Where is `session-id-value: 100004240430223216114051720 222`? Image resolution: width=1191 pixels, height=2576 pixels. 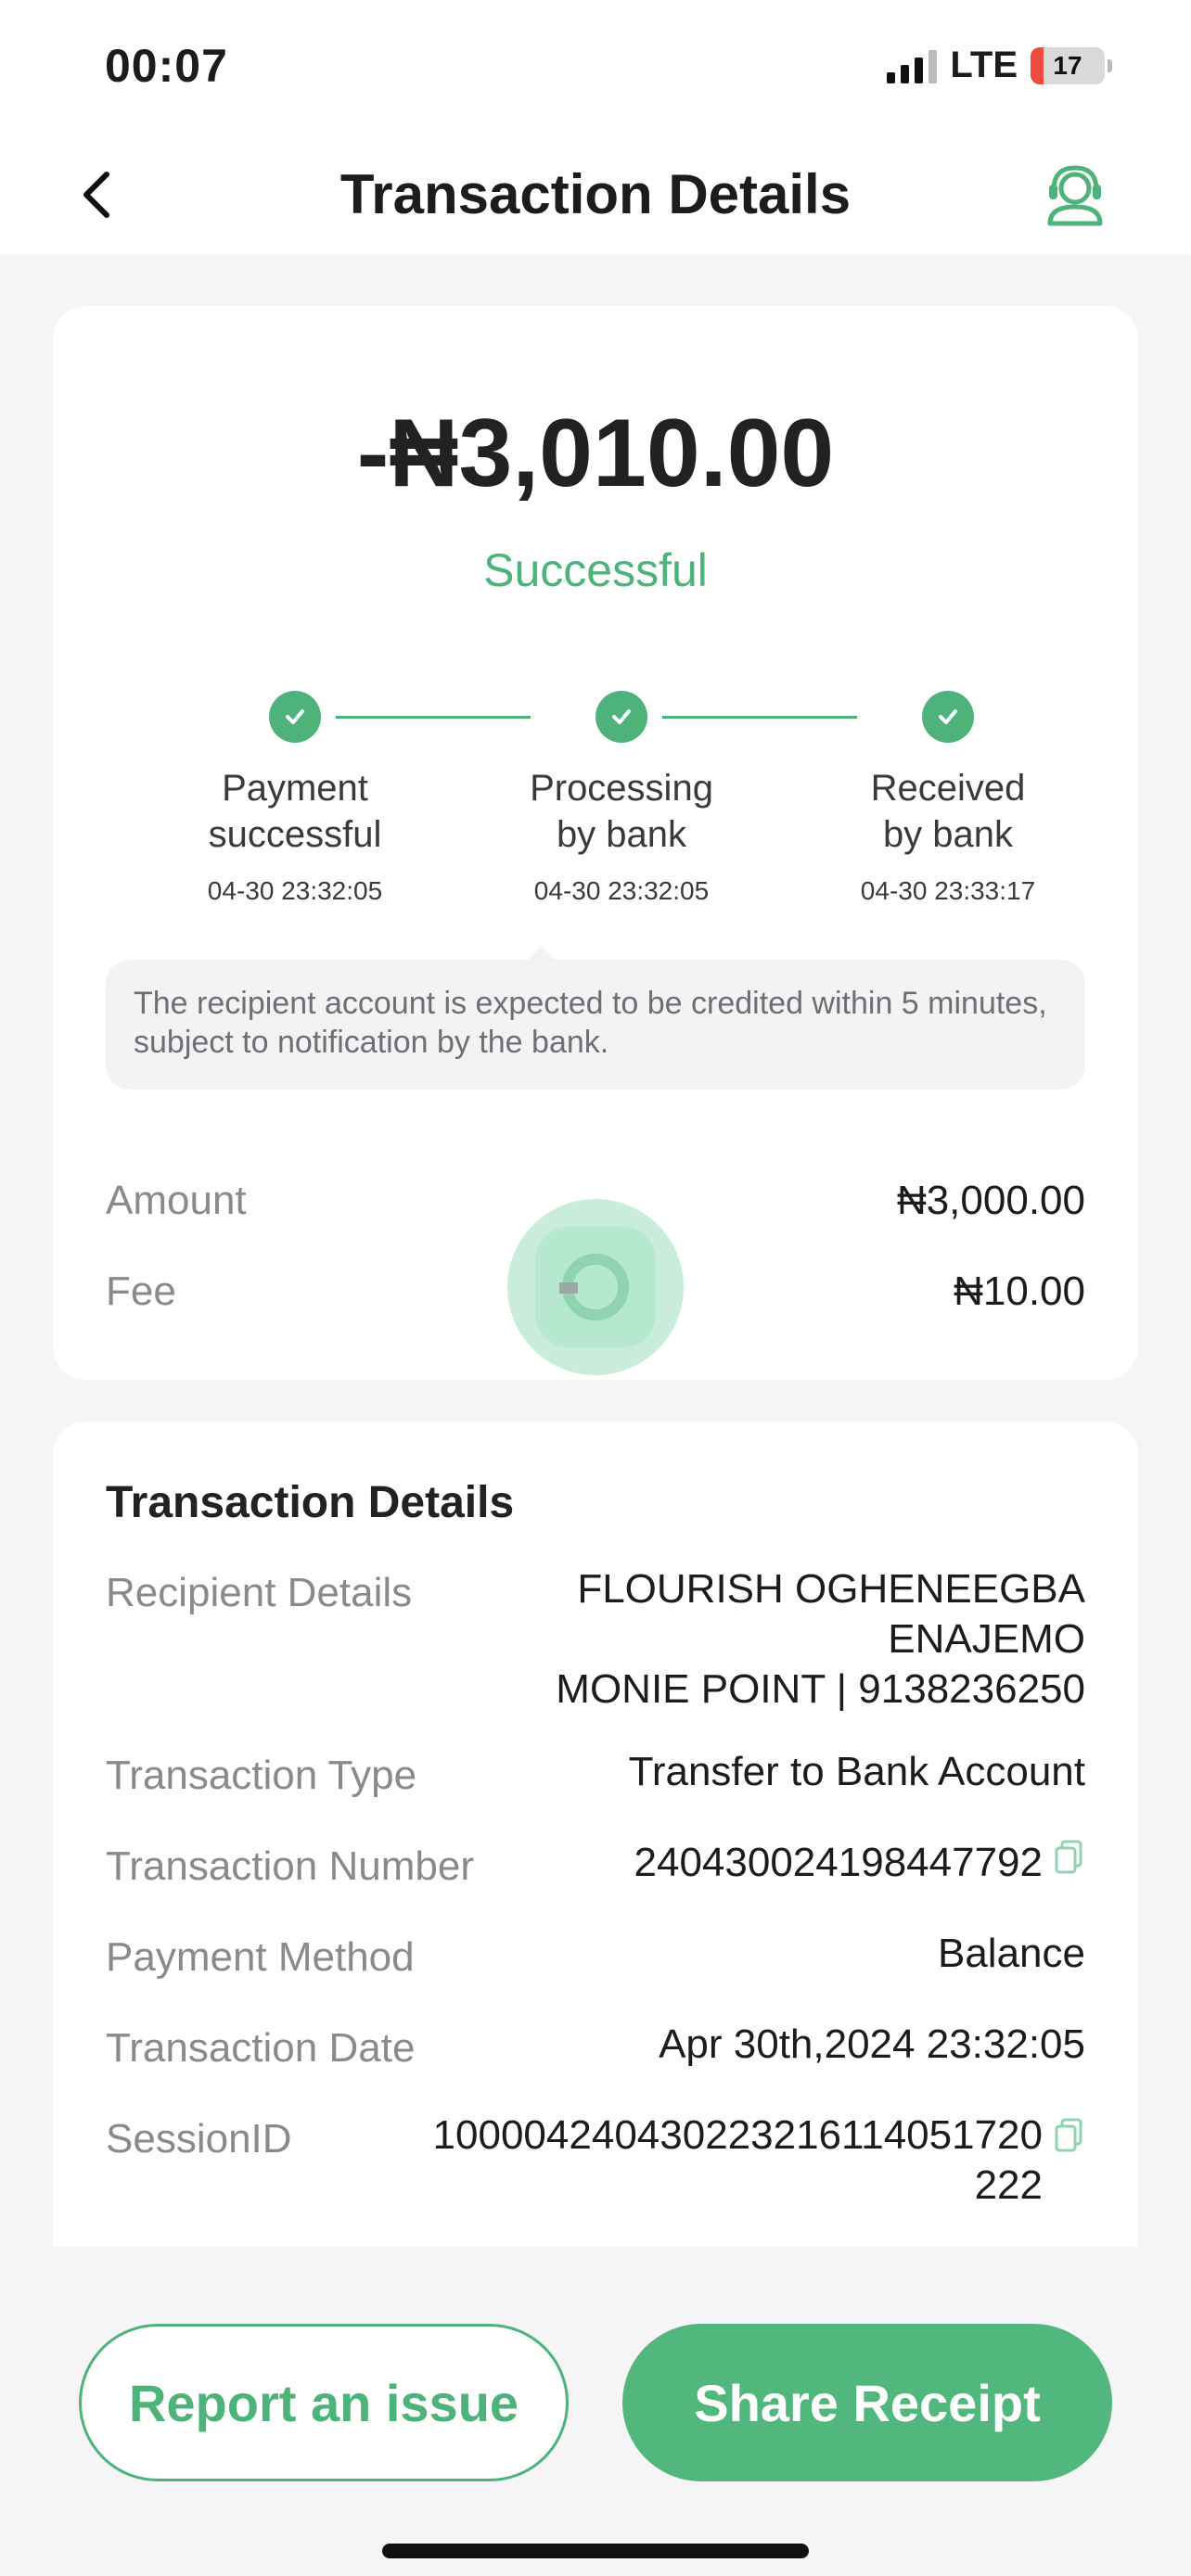
session-id-value: 100004240430223216114051720 222 is located at coordinates (738, 2160).